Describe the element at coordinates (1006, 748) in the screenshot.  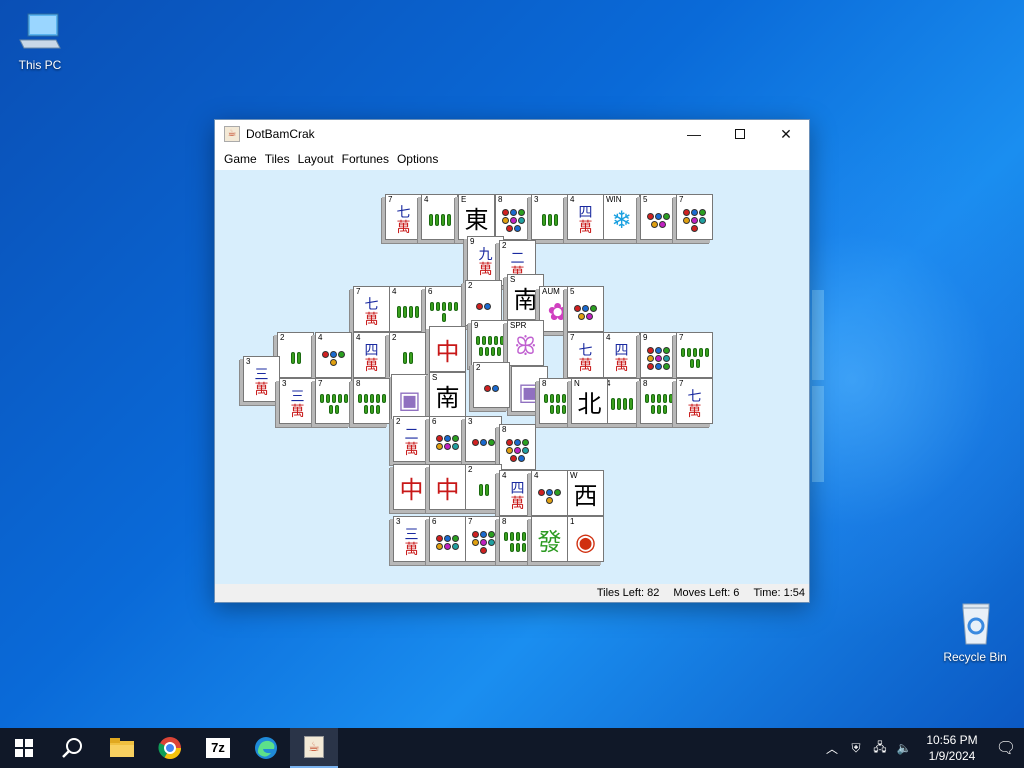
I see `notifications-icon: 🗨` at that location.